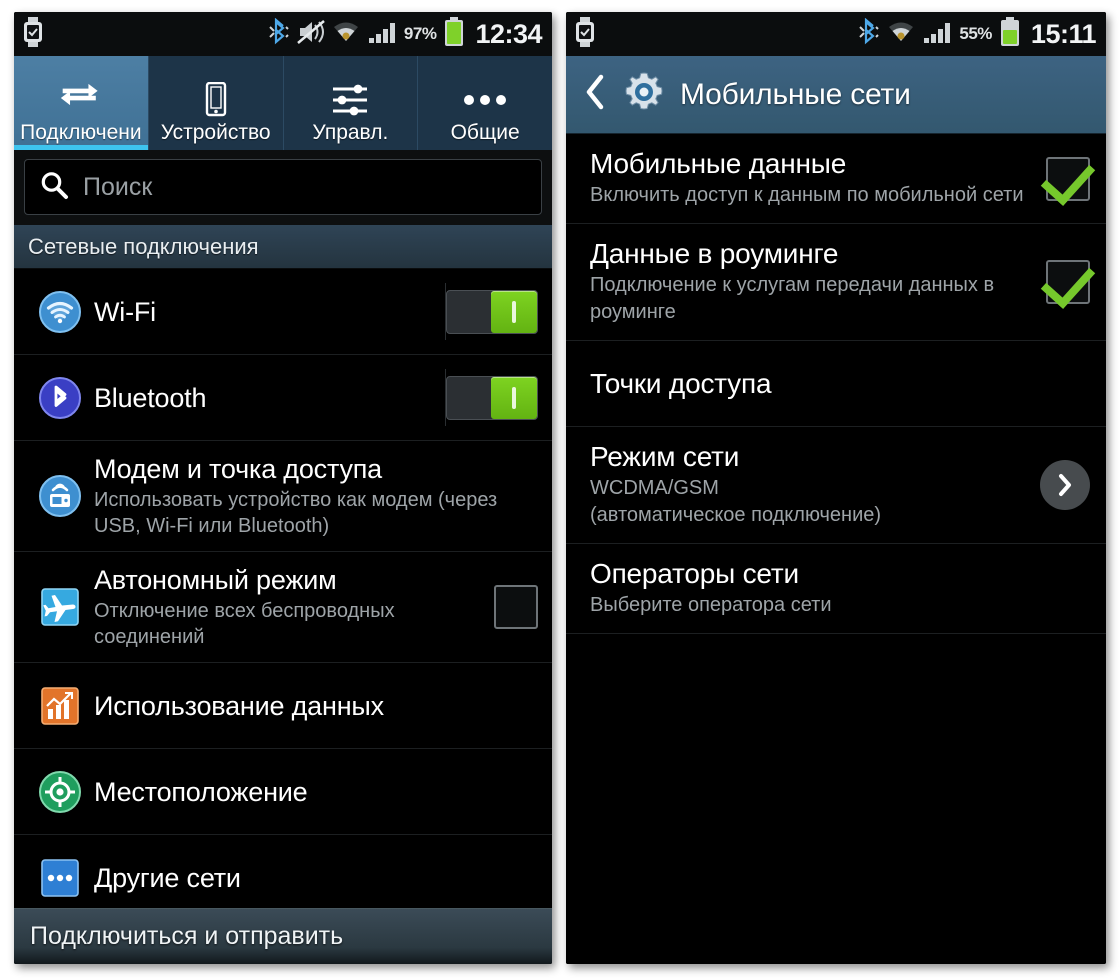 The width and height of the screenshot is (1120, 980). I want to click on tab-controls-label: Управл., so click(350, 132).